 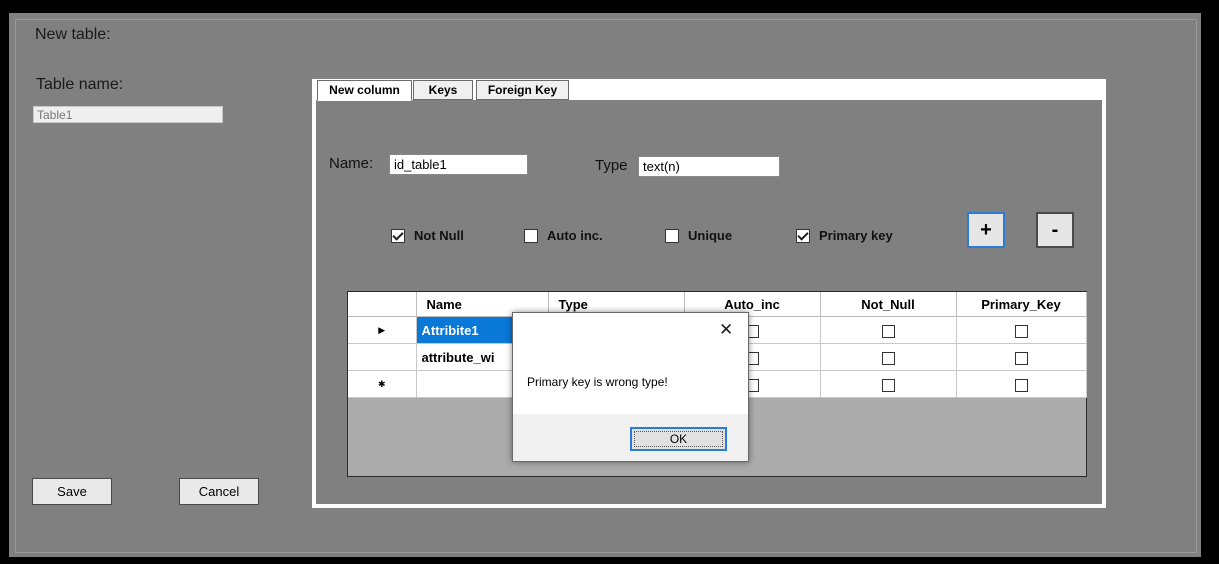 What do you see at coordinates (458, 164) in the screenshot?
I see `column-name-input` at bounding box center [458, 164].